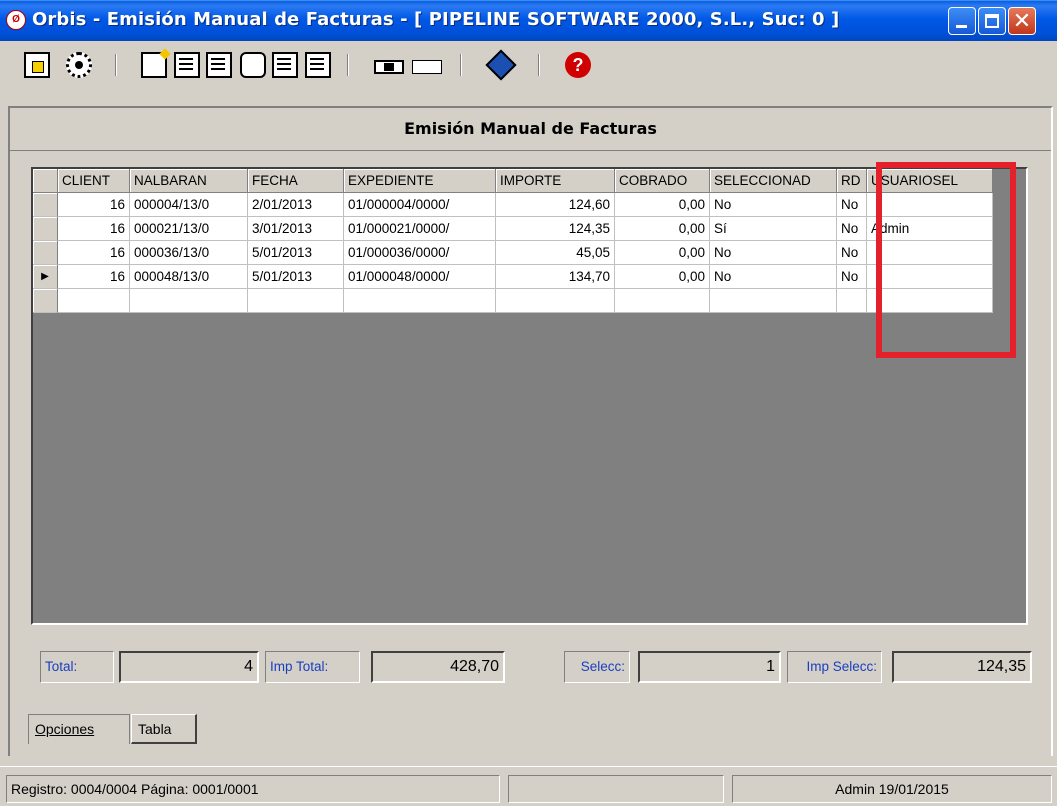 The width and height of the screenshot is (1057, 806). I want to click on column-header: IMPORTE, so click(555, 181).